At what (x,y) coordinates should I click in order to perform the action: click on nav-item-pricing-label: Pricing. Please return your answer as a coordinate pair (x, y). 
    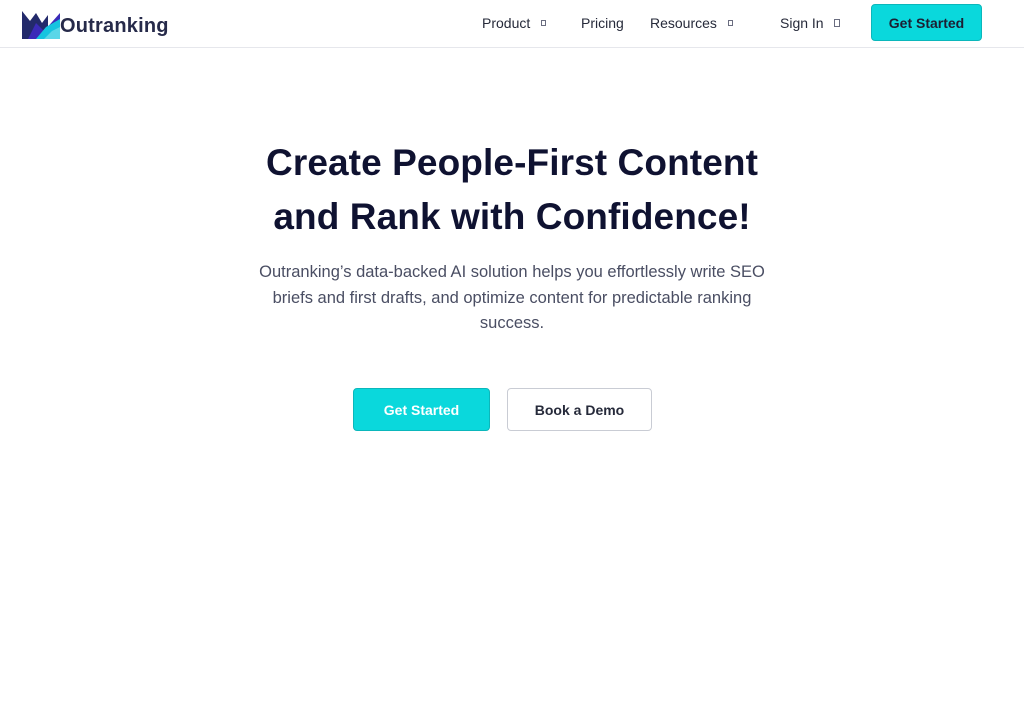
    Looking at the image, I should click on (602, 23).